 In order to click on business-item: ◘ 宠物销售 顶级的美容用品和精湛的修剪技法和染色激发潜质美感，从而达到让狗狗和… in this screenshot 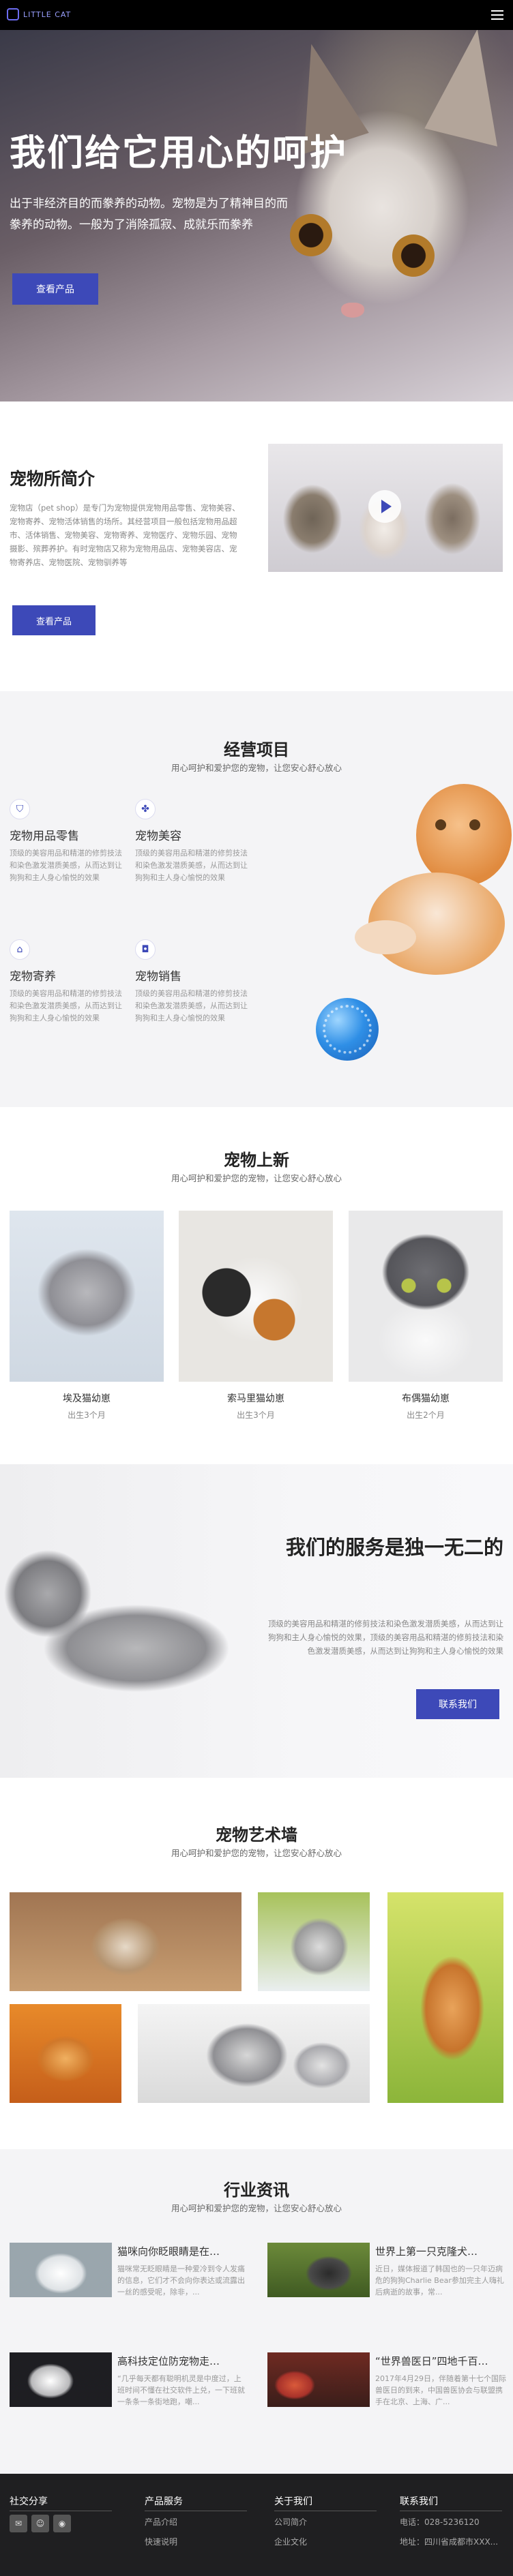, I will do `click(193, 982)`.